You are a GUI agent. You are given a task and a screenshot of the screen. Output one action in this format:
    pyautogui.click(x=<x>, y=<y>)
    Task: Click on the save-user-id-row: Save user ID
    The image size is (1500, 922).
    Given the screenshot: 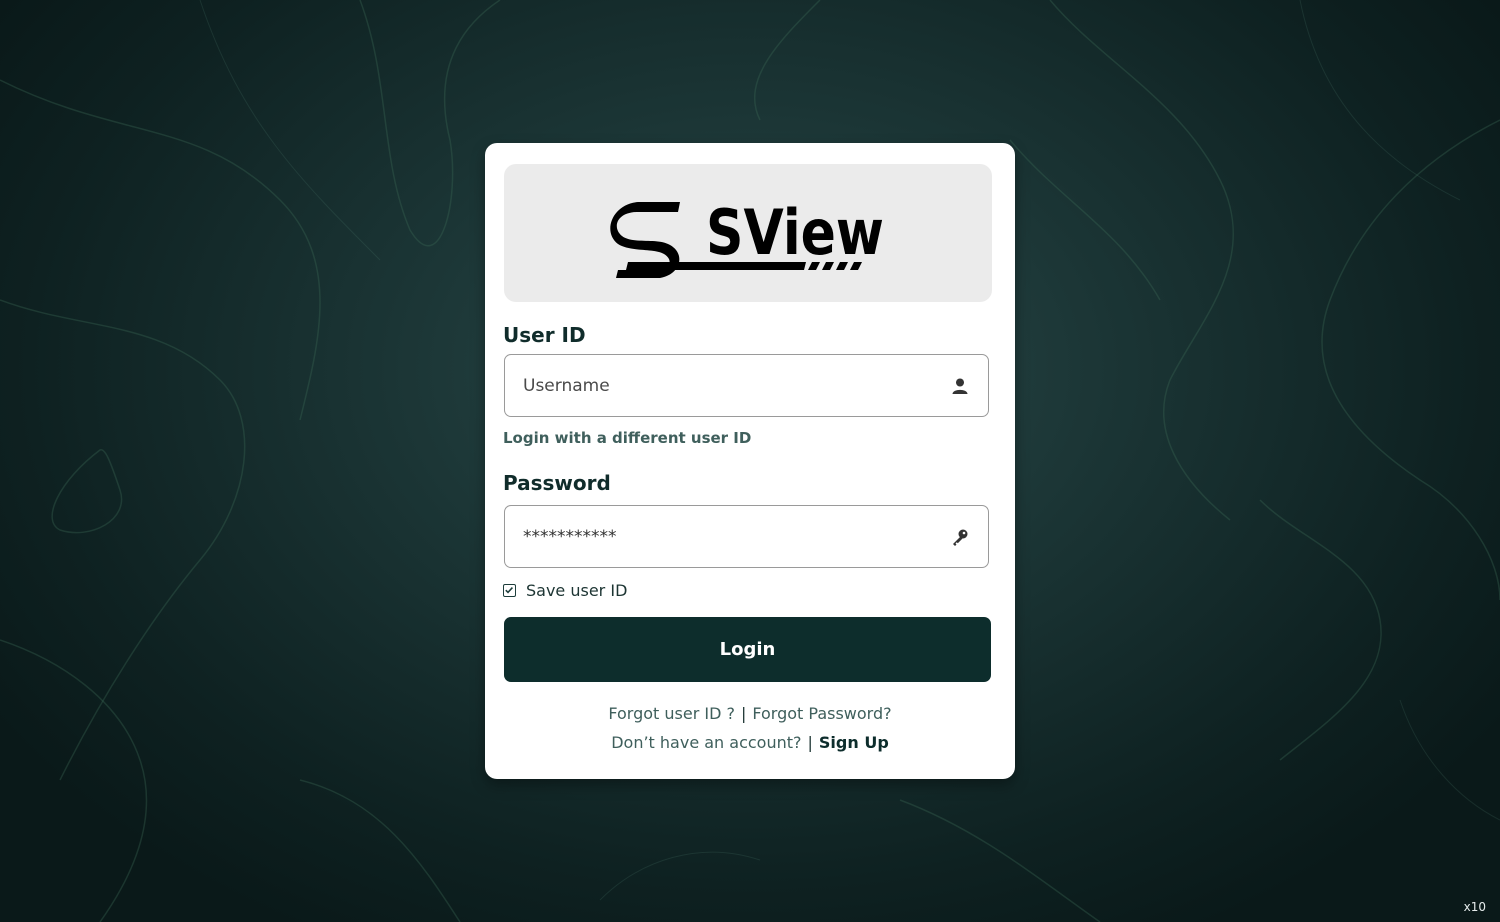 What is the action you would take?
    pyautogui.click(x=565, y=590)
    